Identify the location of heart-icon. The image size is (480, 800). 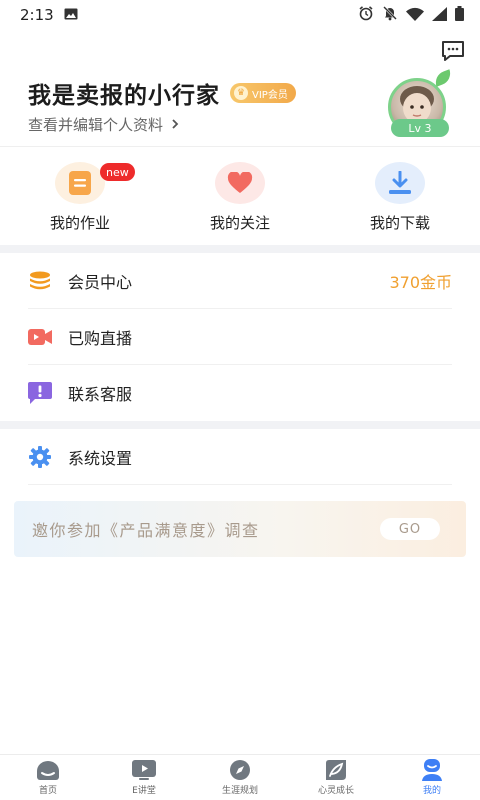
(240, 183).